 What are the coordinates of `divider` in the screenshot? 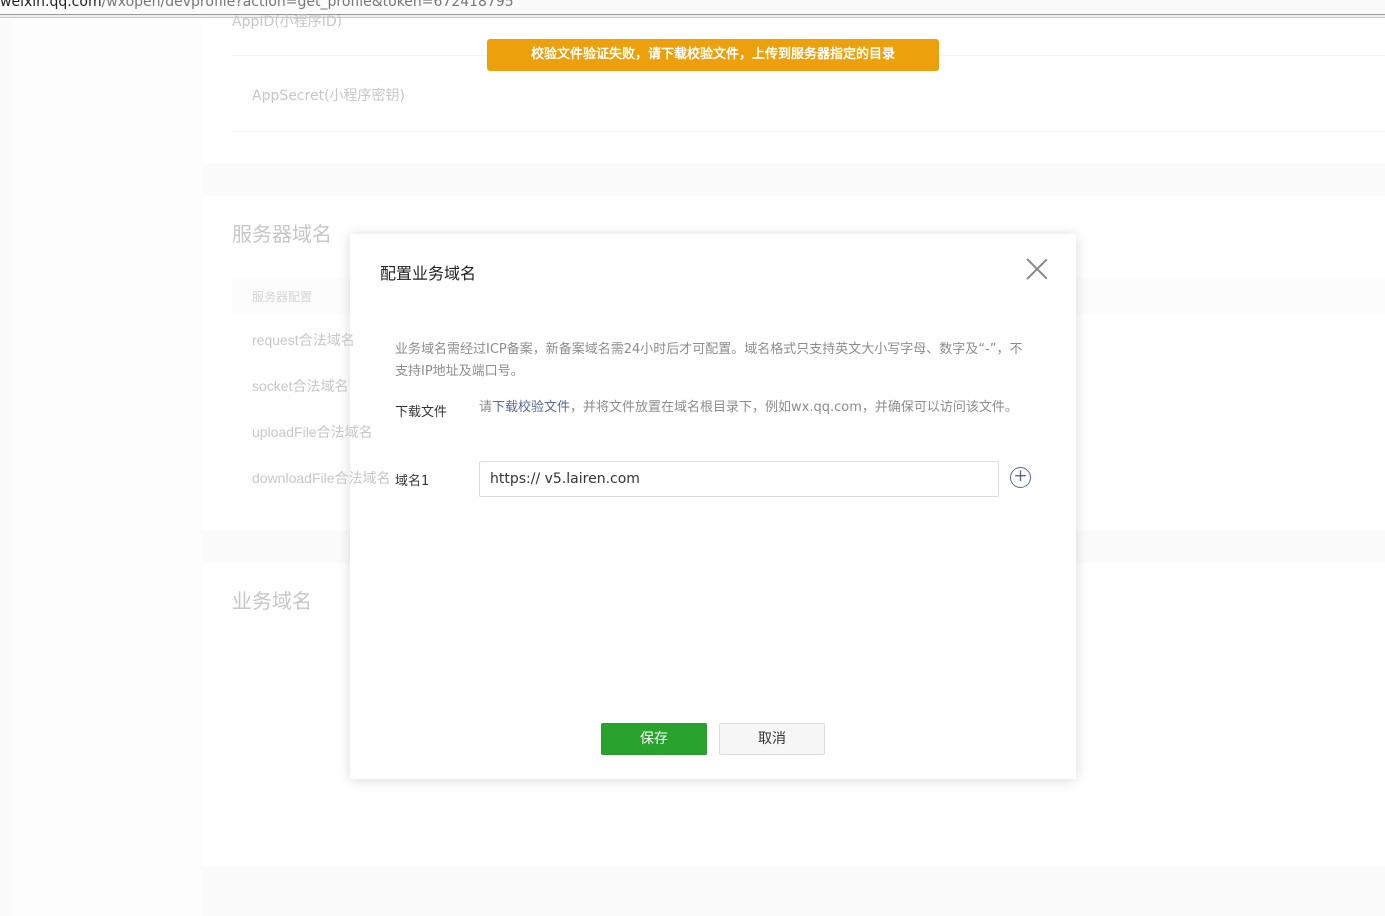 It's located at (808, 131).